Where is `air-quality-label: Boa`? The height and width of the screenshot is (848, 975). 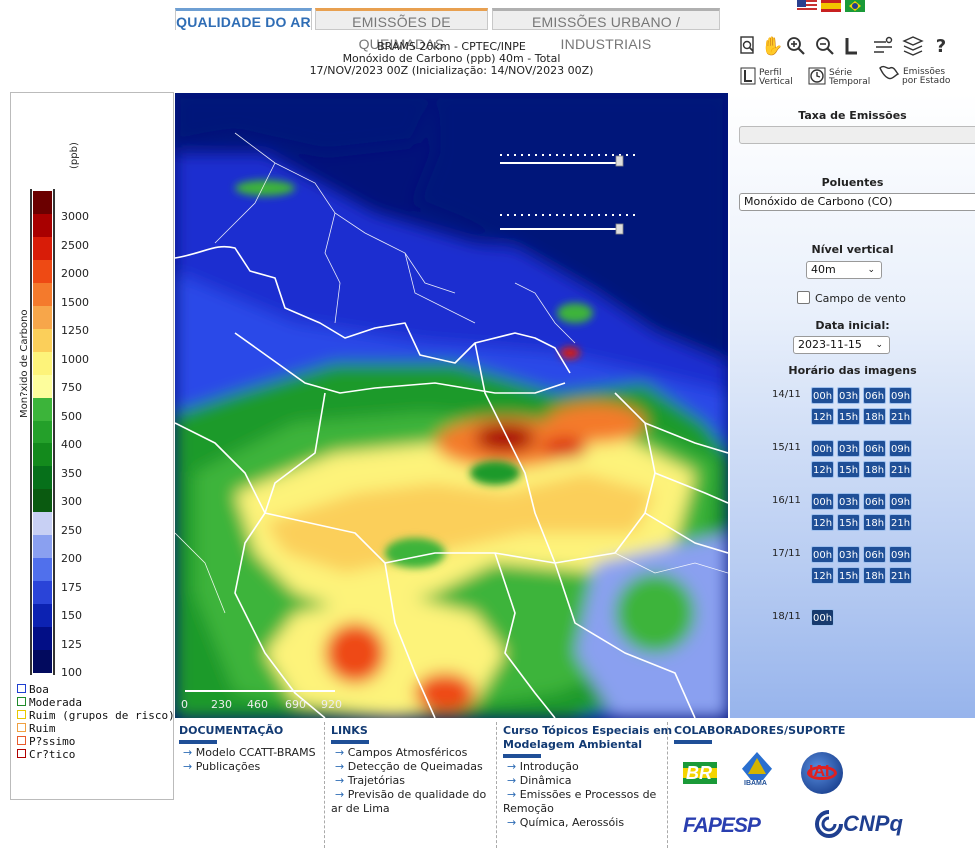 air-quality-label: Boa is located at coordinates (39, 689).